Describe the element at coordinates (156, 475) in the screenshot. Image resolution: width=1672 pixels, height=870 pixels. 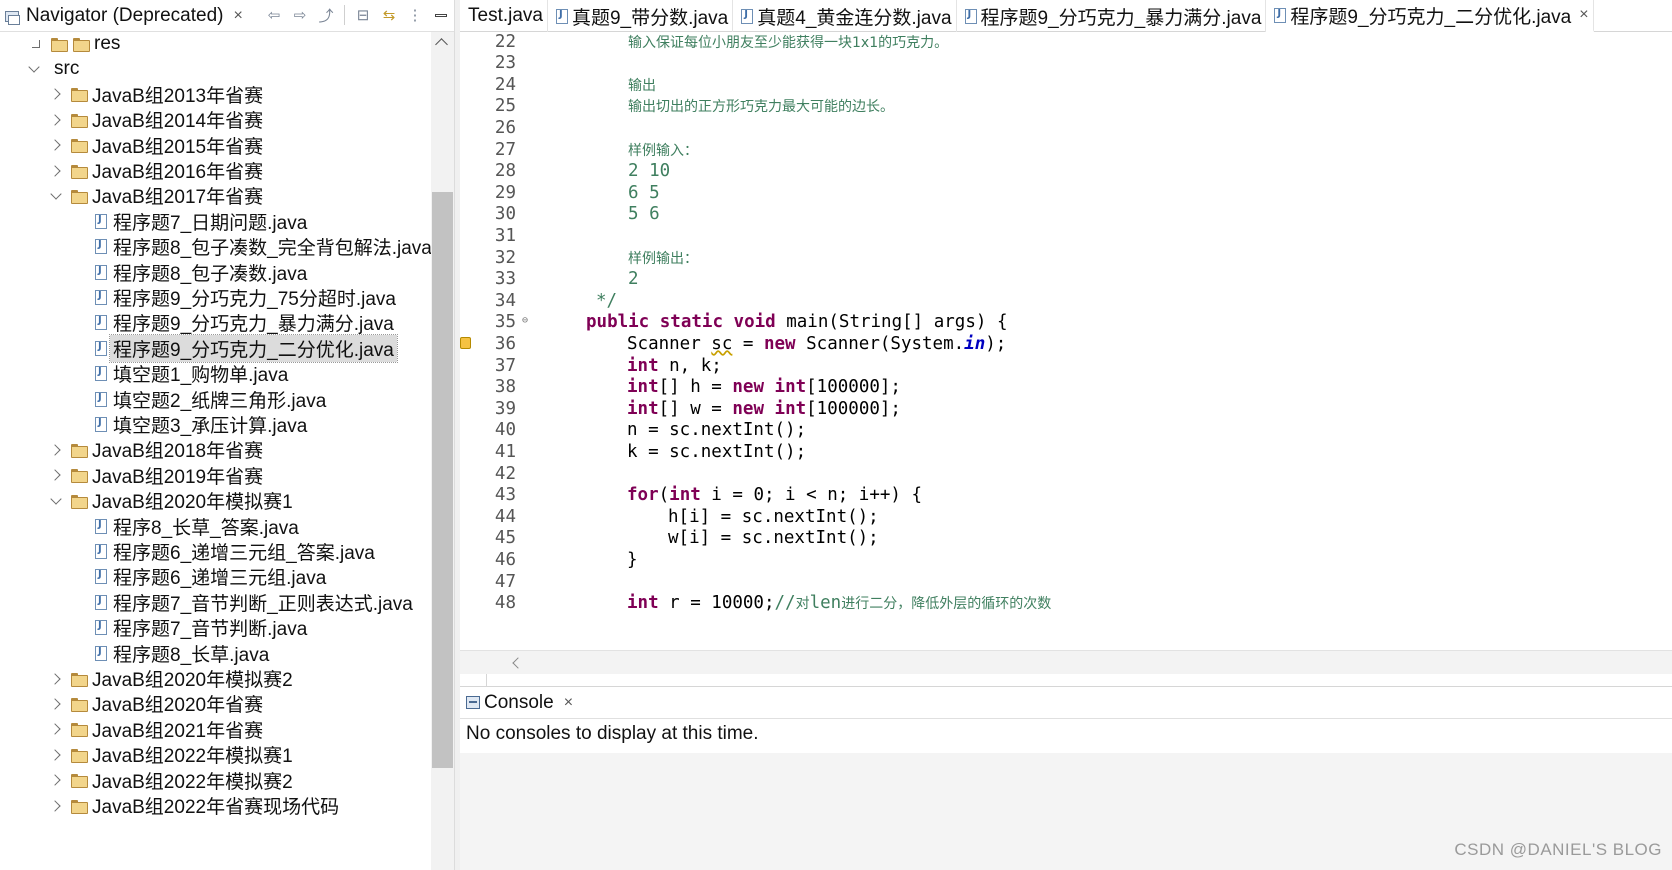
I see `tree-folder-item: JavaB组2019年省赛` at that location.